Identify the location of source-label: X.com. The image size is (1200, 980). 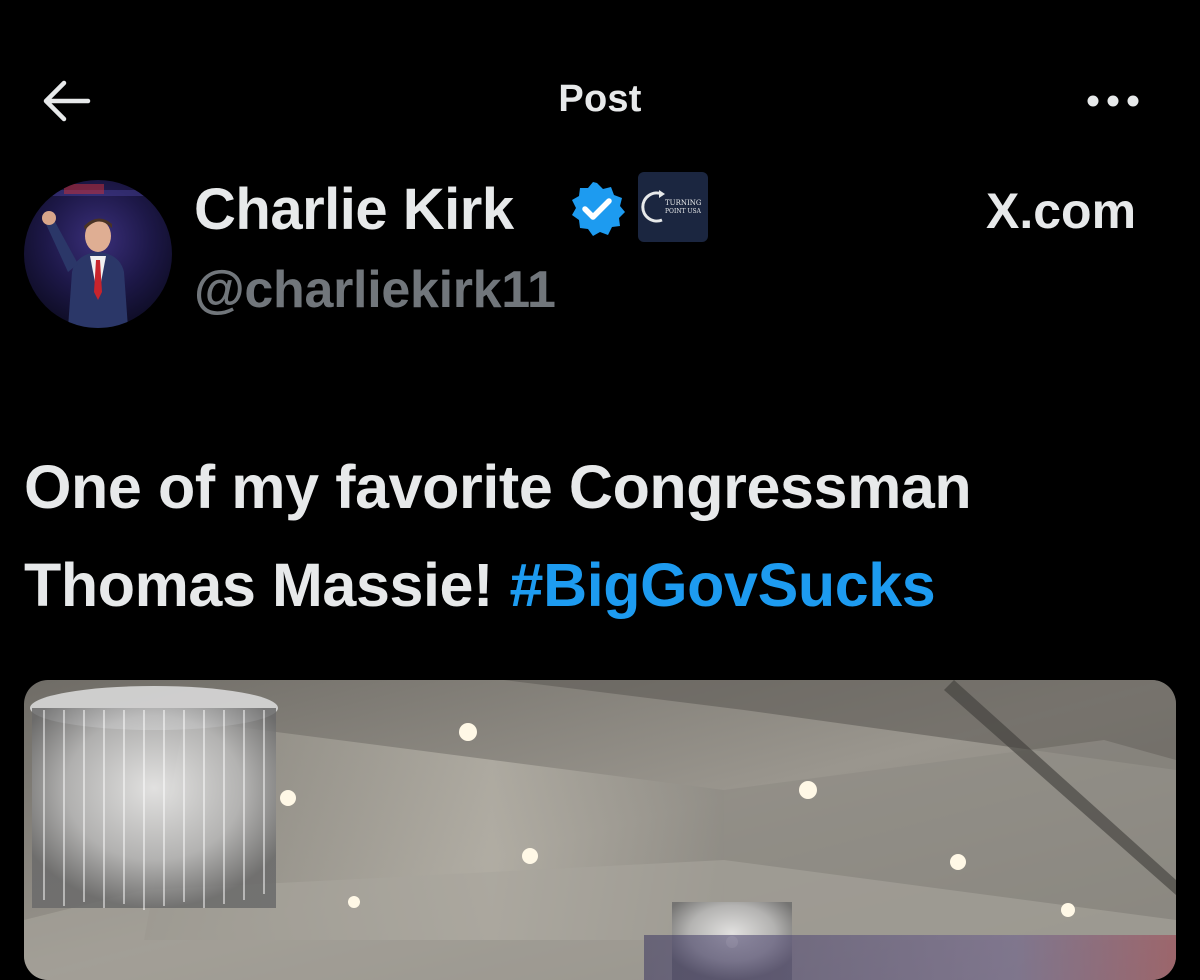
(1061, 211).